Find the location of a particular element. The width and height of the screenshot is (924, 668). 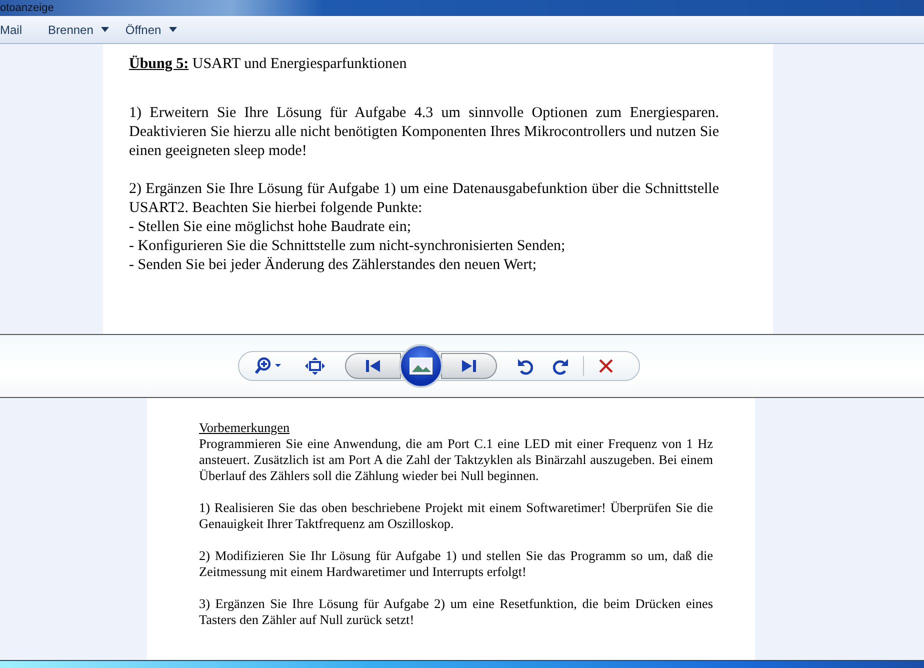

previous-button is located at coordinates (373, 366).